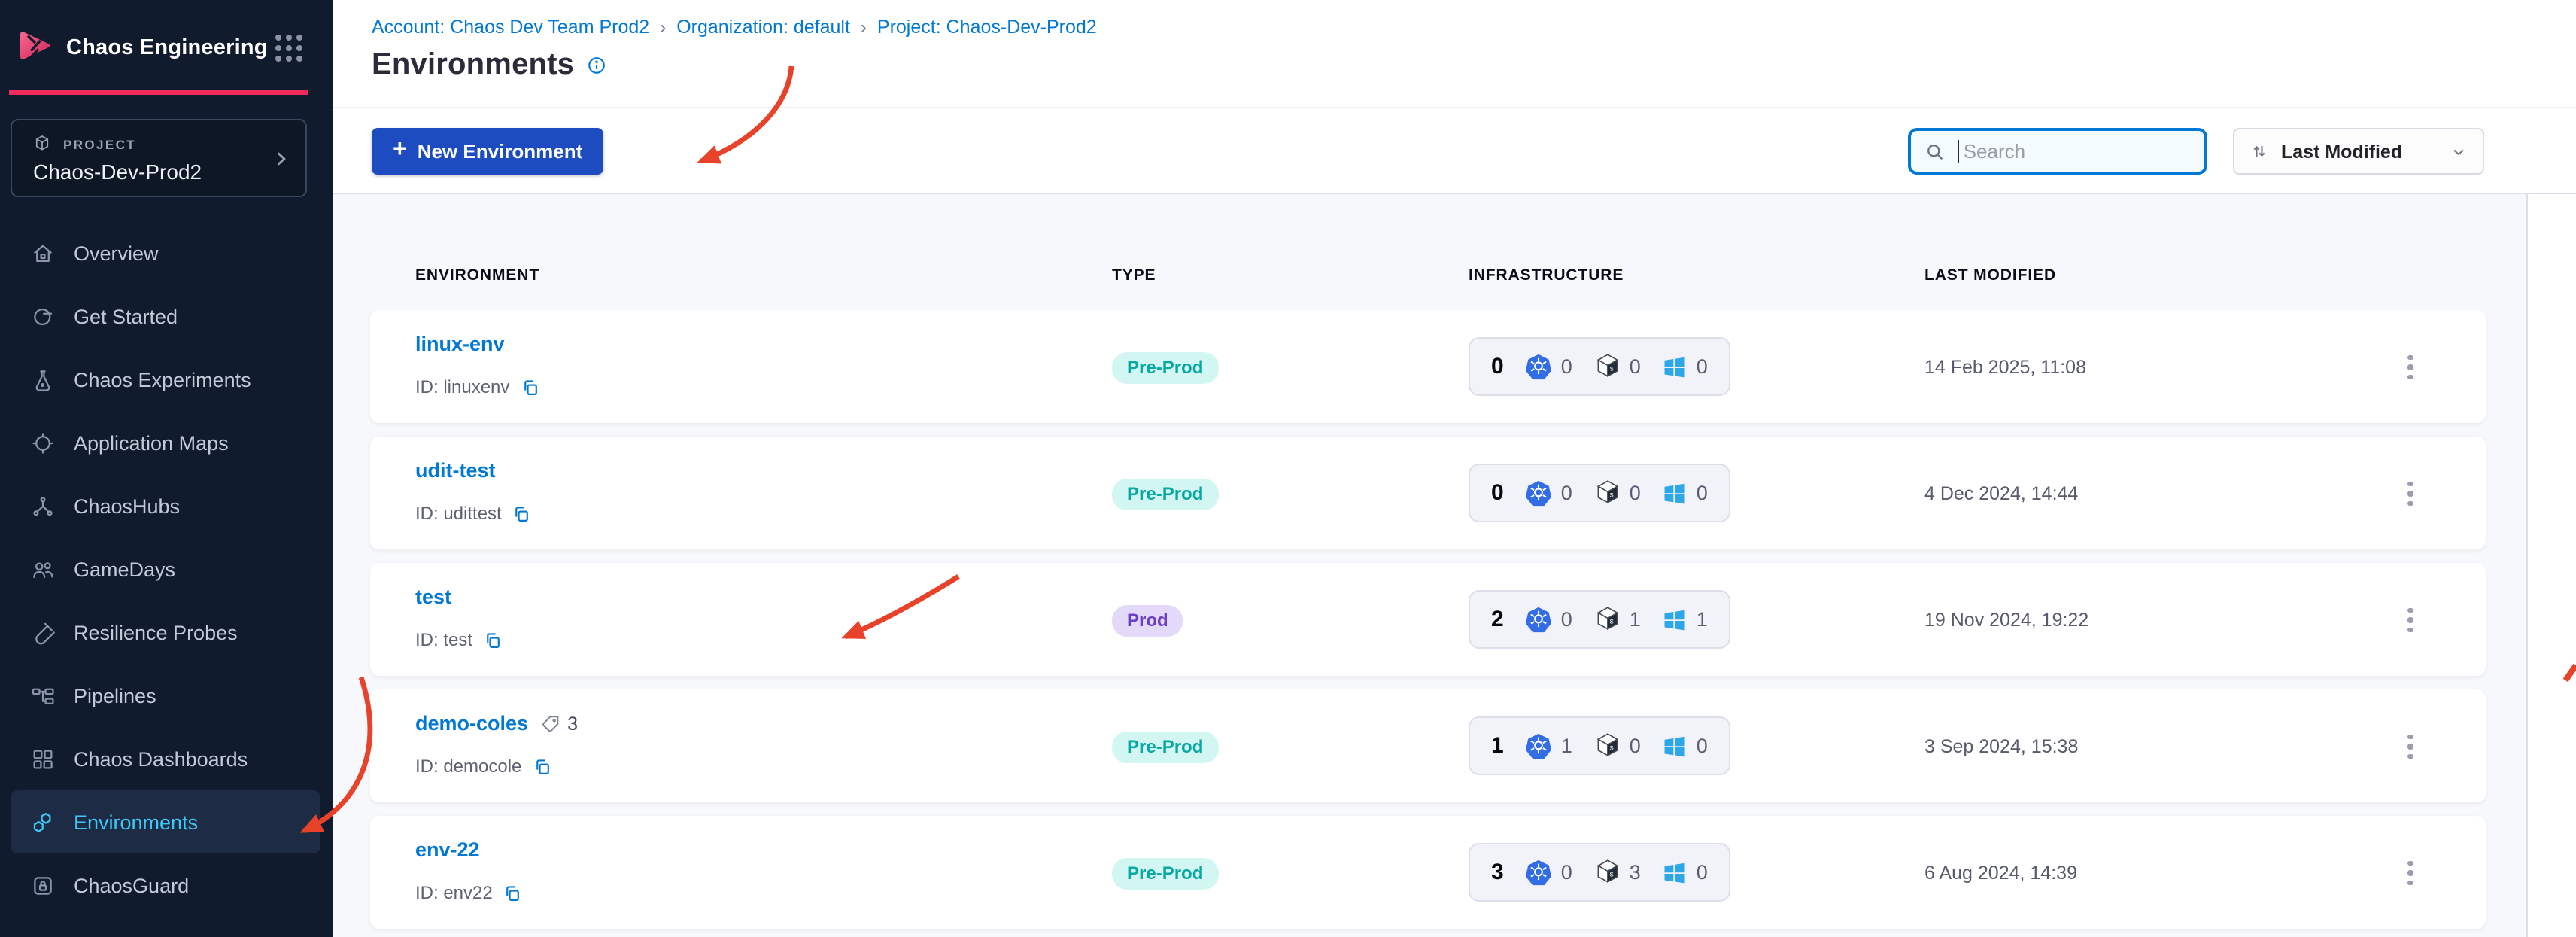  What do you see at coordinates (1635, 873) in the screenshot?
I see `linux-count: 3` at bounding box center [1635, 873].